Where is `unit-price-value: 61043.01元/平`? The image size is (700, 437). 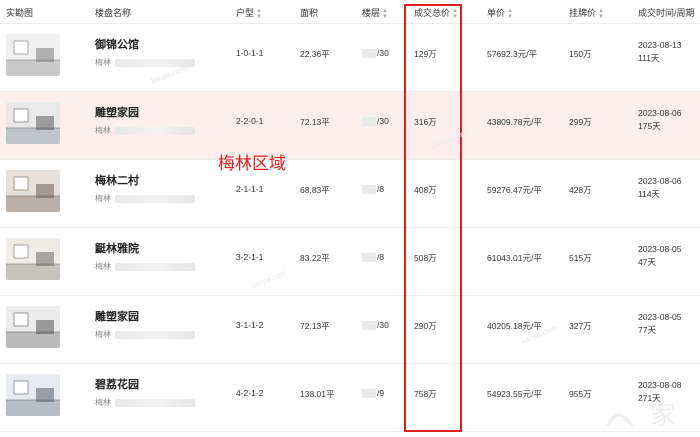 unit-price-value: 61043.01元/平 is located at coordinates (514, 258).